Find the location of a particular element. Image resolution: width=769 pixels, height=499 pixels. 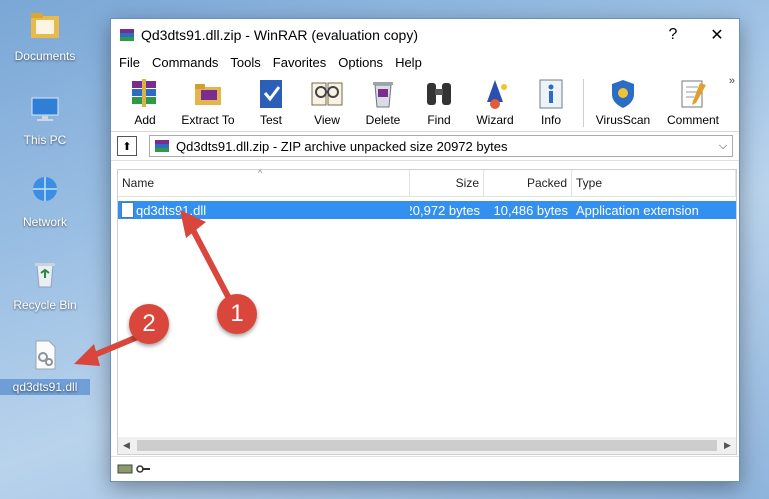

callout-badge-1: 1 is located at coordinates (237, 314).